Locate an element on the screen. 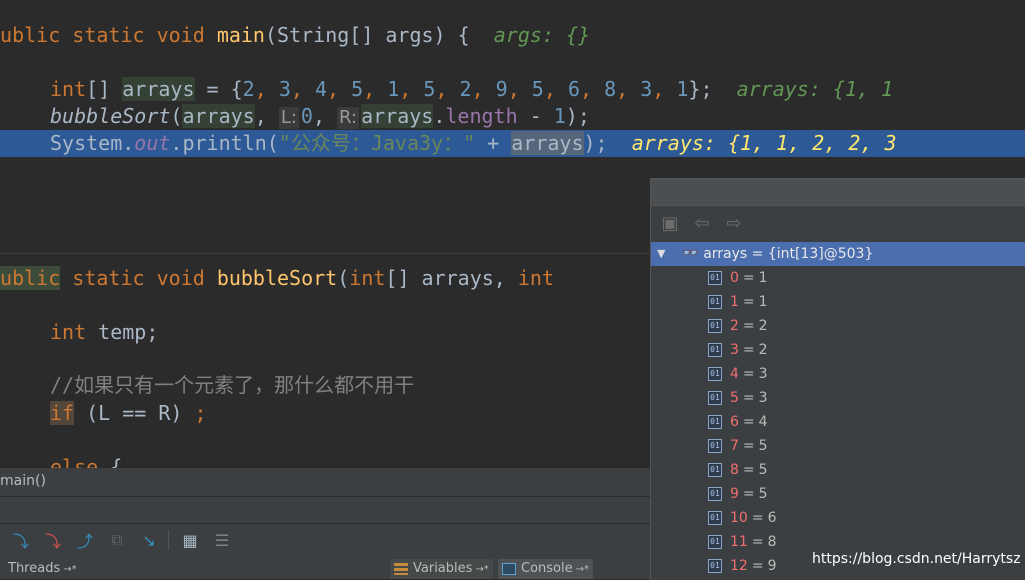 This screenshot has width=1025, height=580. tree-item-element: 011=1 is located at coordinates (838, 302).